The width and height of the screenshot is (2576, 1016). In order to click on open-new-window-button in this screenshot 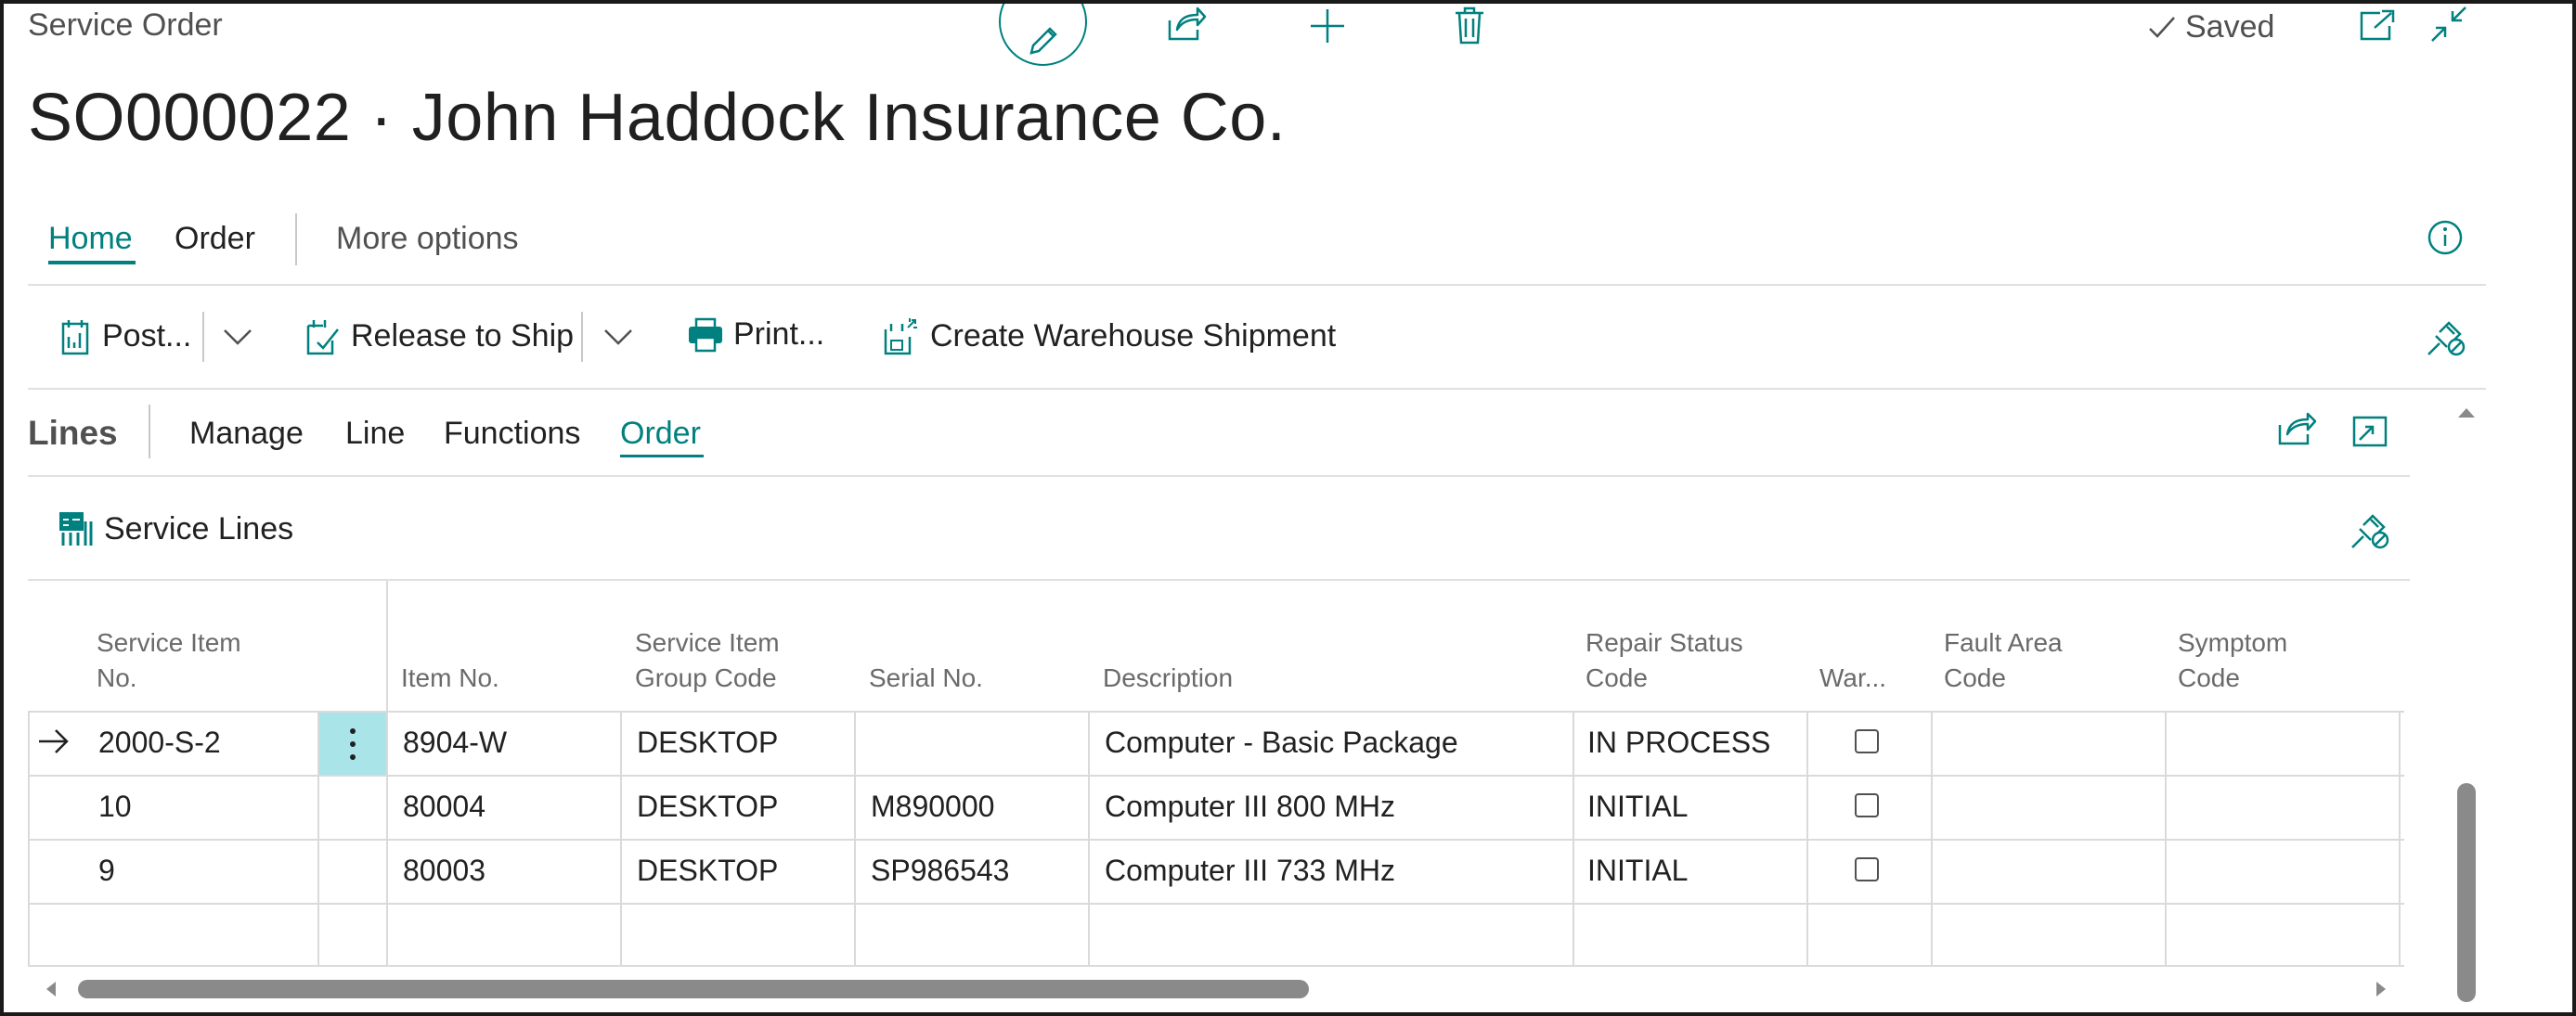, I will do `click(2376, 26)`.